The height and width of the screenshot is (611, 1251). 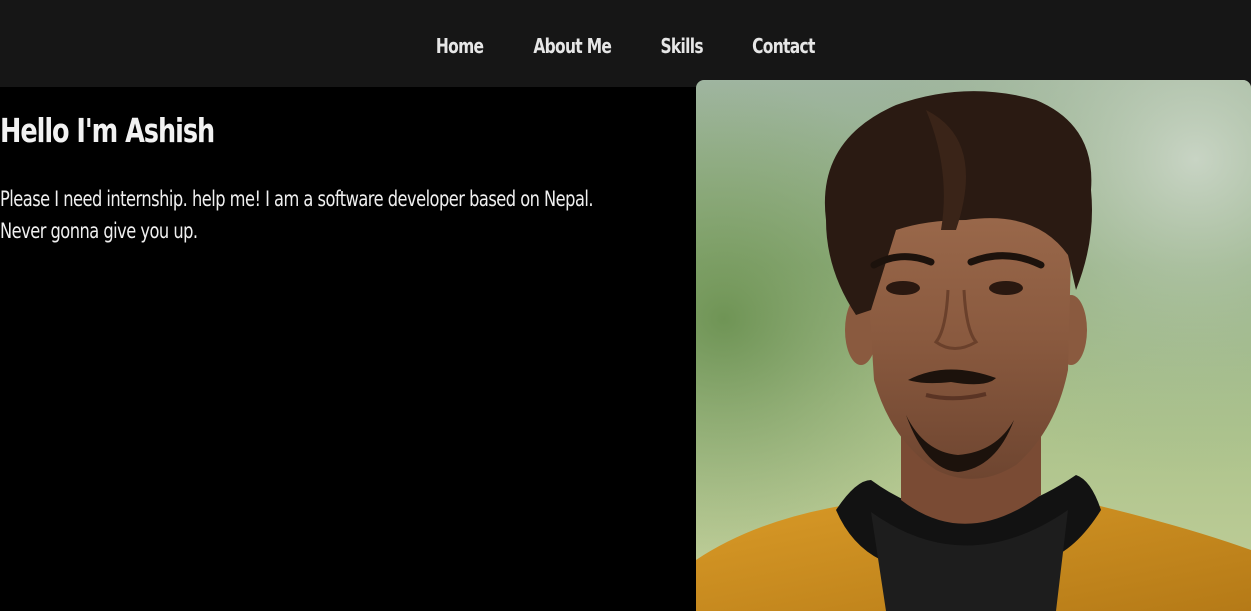 What do you see at coordinates (783, 46) in the screenshot?
I see `nav-link-contact: Contact` at bounding box center [783, 46].